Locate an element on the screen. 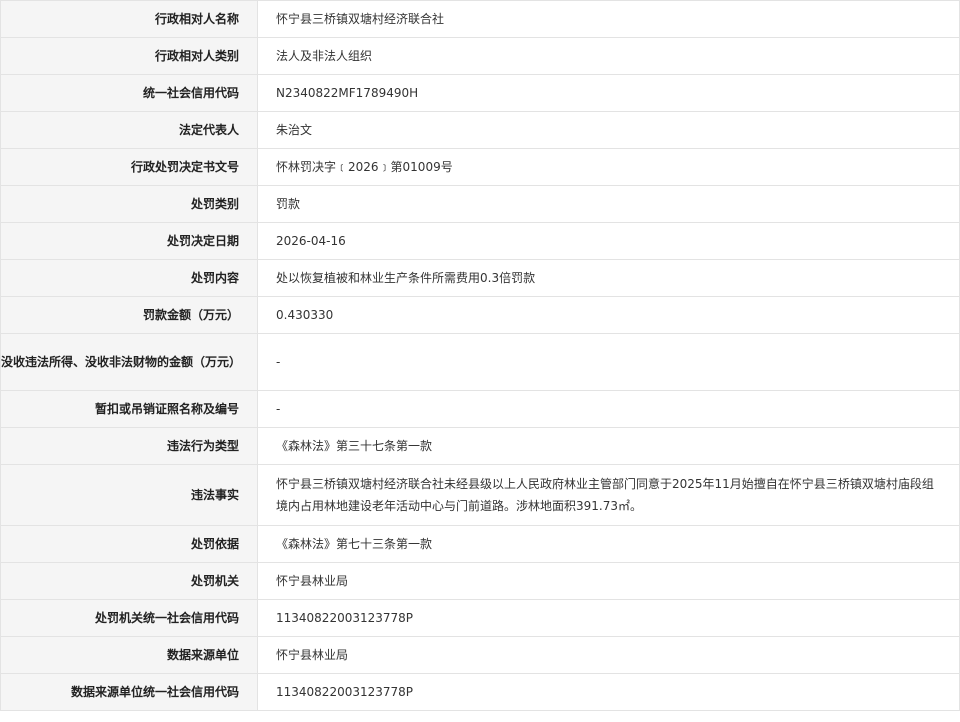 This screenshot has width=960, height=722. field-label: 没收违法所得、没收非法财物的金额（万元） is located at coordinates (129, 362).